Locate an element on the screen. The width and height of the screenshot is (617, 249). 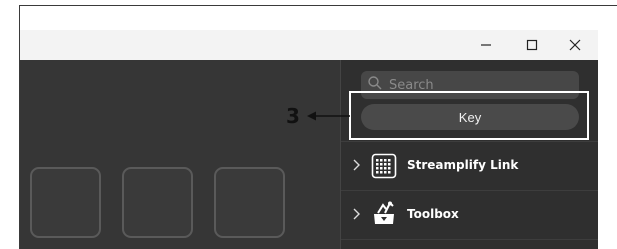
highlight-box is located at coordinates (469, 115).